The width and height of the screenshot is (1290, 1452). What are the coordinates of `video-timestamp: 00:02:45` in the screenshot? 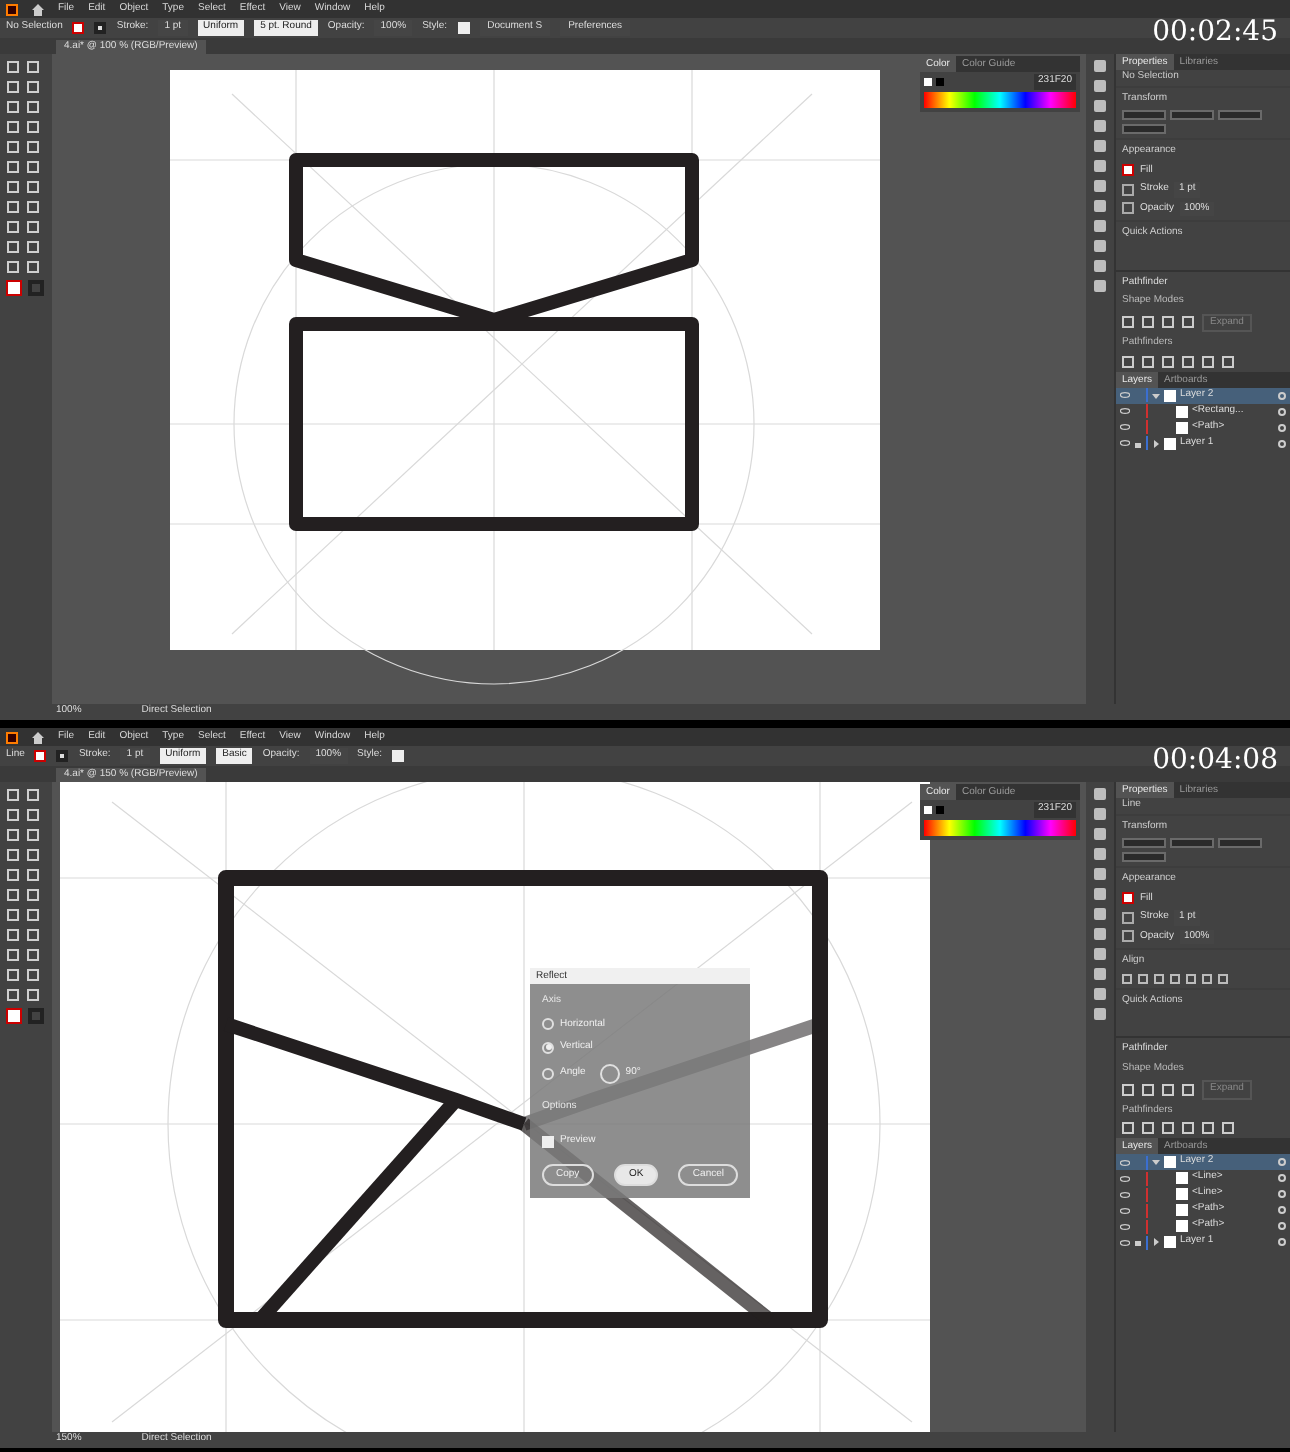 It's located at (1215, 33).